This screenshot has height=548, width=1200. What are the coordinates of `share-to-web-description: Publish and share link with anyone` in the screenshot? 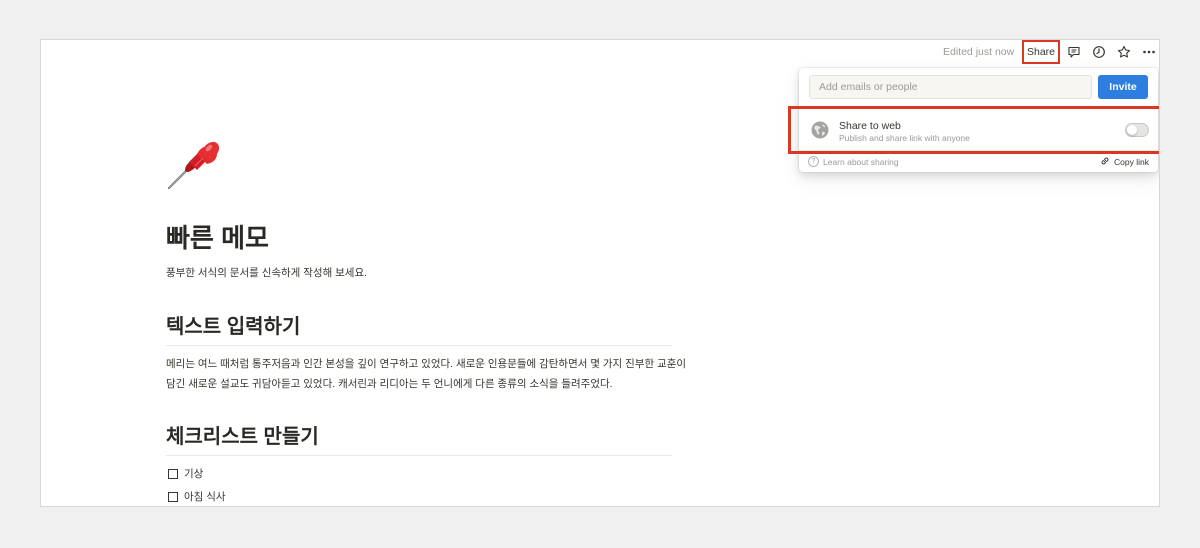 It's located at (904, 138).